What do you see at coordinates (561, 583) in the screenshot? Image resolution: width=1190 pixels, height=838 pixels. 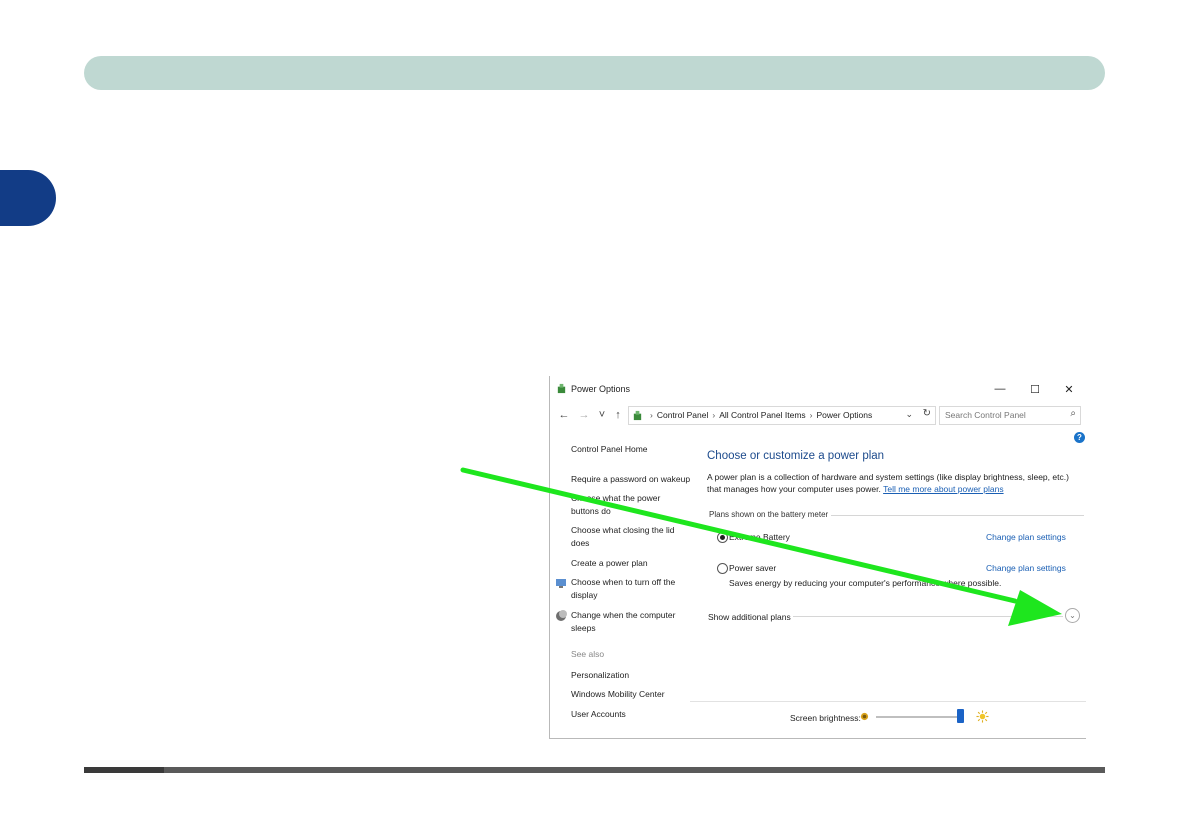 I see `display-icon` at bounding box center [561, 583].